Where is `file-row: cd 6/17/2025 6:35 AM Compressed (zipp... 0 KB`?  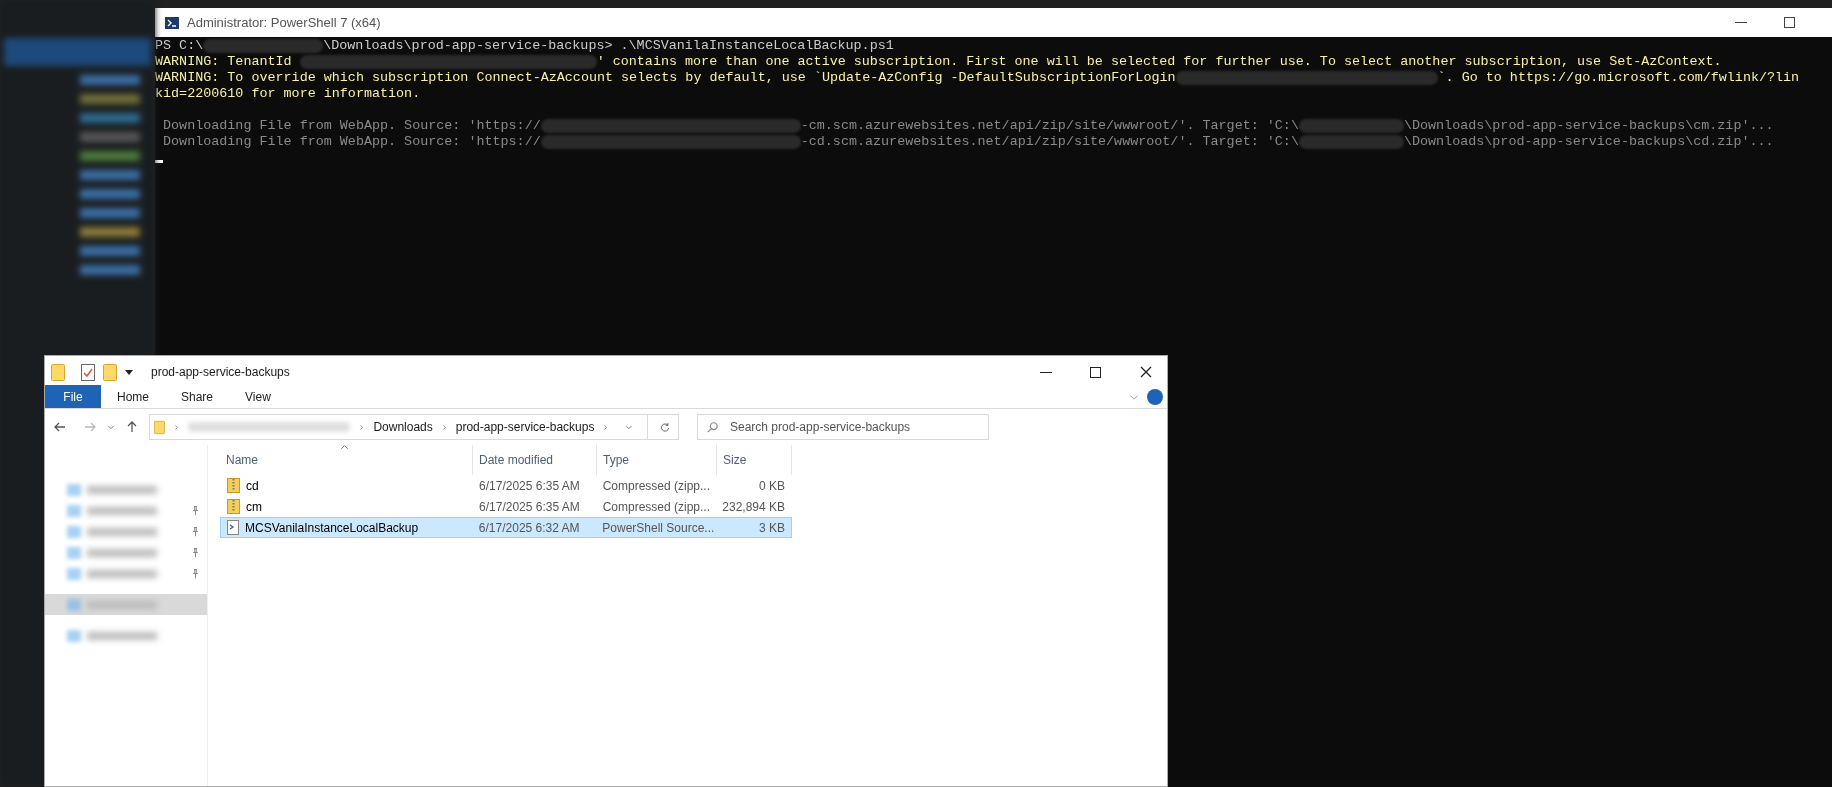
file-row: cd 6/17/2025 6:35 AM Compressed (zipp... 0 KB is located at coordinates (506, 485).